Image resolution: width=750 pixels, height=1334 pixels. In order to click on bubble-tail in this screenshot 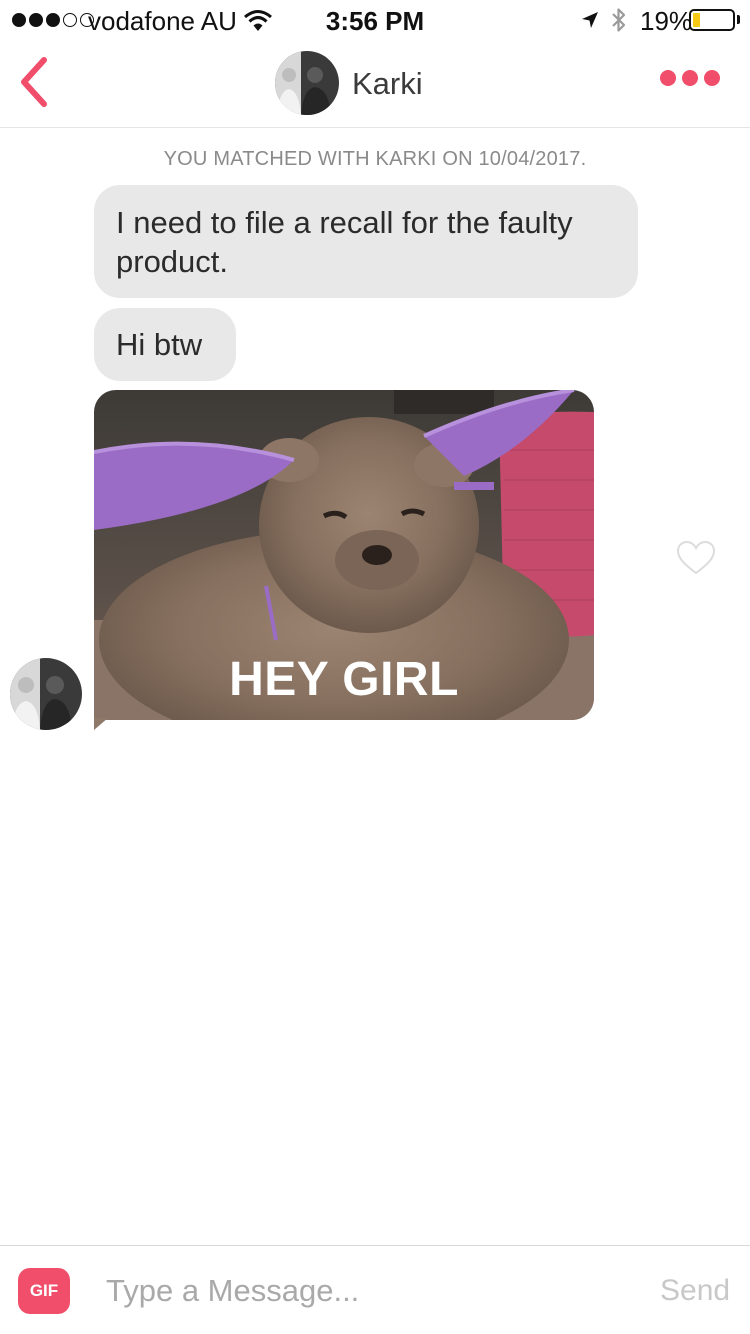, I will do `click(101, 724)`.